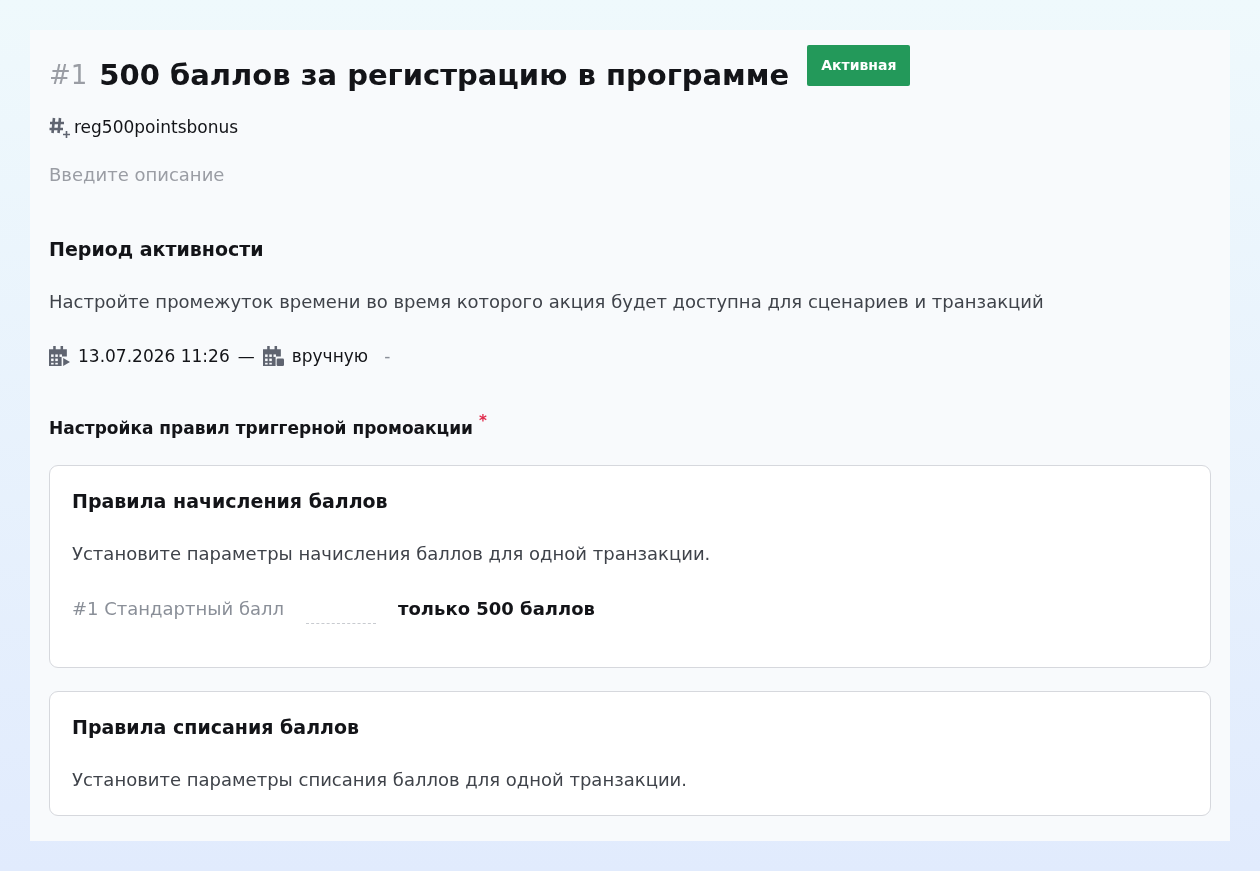 The image size is (1260, 871). What do you see at coordinates (246, 356) in the screenshot?
I see `date-dash: —` at bounding box center [246, 356].